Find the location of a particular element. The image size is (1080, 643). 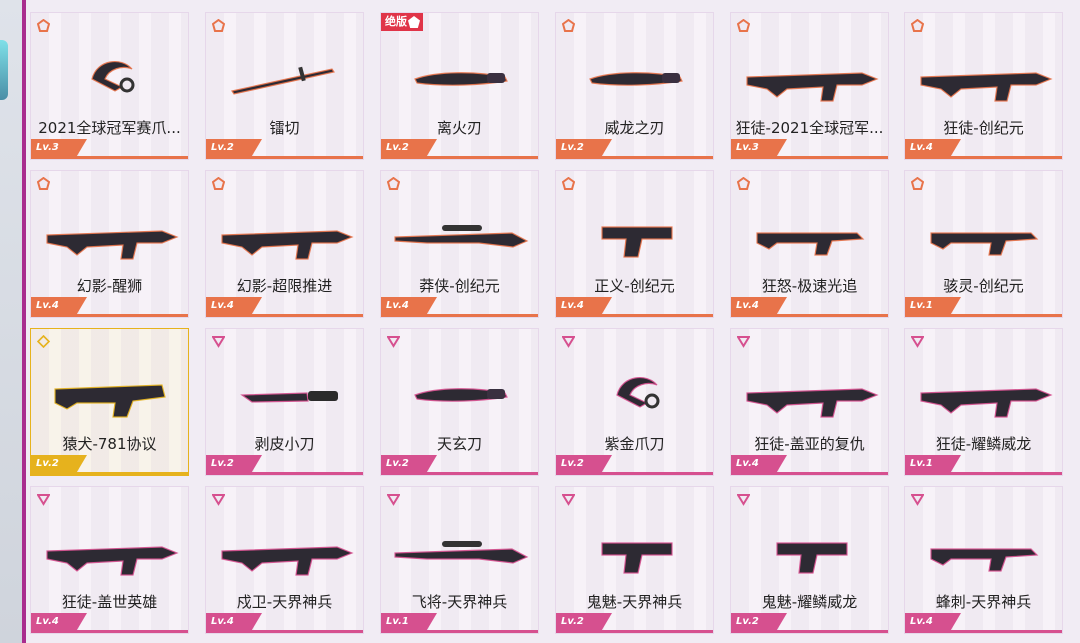

skin-card: 天玄刀 Lv.2 is located at coordinates (459, 402).